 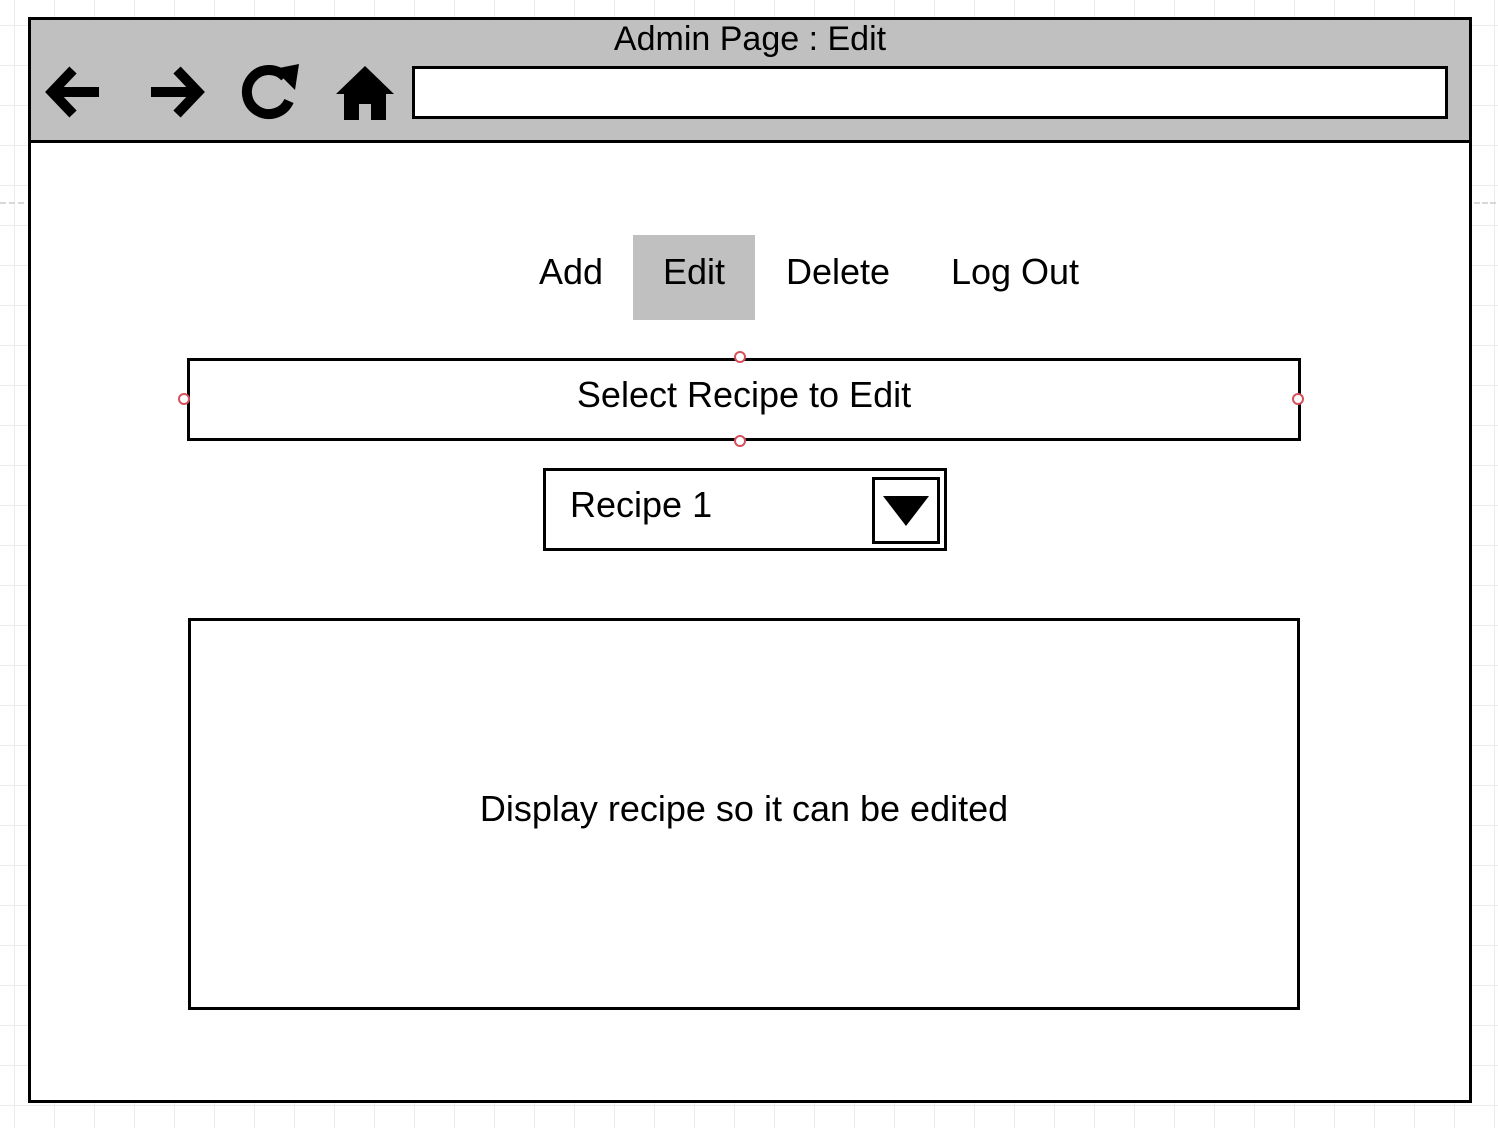 What do you see at coordinates (744, 399) in the screenshot?
I see `select-recipe-heading: Select Recipe to Edit` at bounding box center [744, 399].